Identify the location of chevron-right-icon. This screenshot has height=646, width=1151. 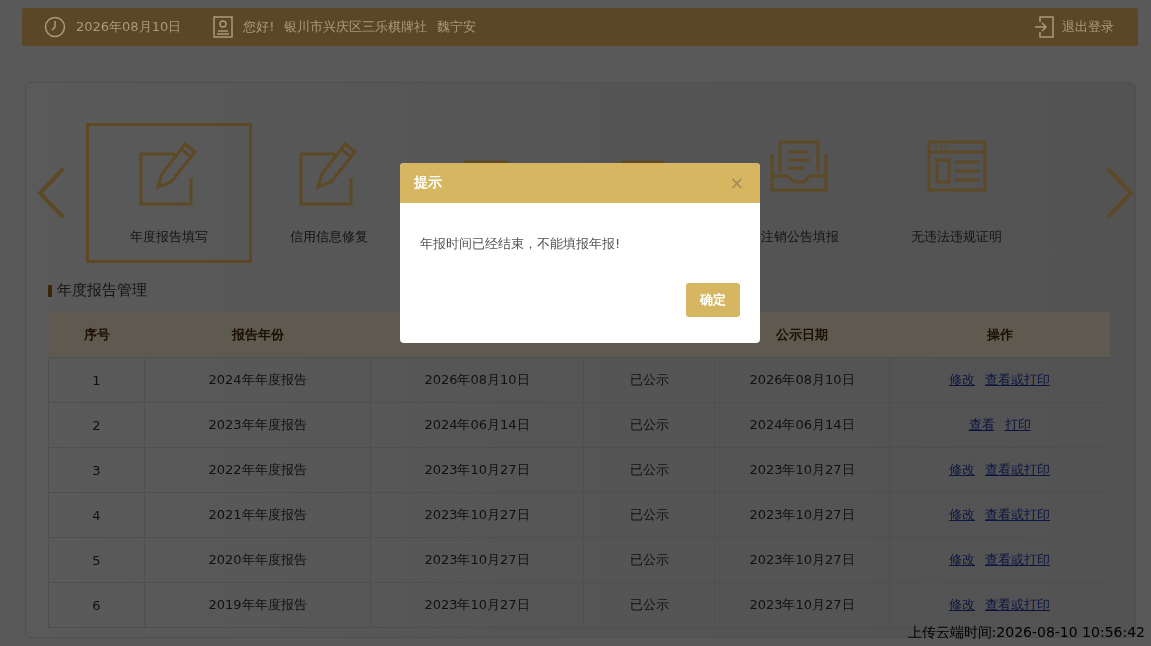
(1120, 193).